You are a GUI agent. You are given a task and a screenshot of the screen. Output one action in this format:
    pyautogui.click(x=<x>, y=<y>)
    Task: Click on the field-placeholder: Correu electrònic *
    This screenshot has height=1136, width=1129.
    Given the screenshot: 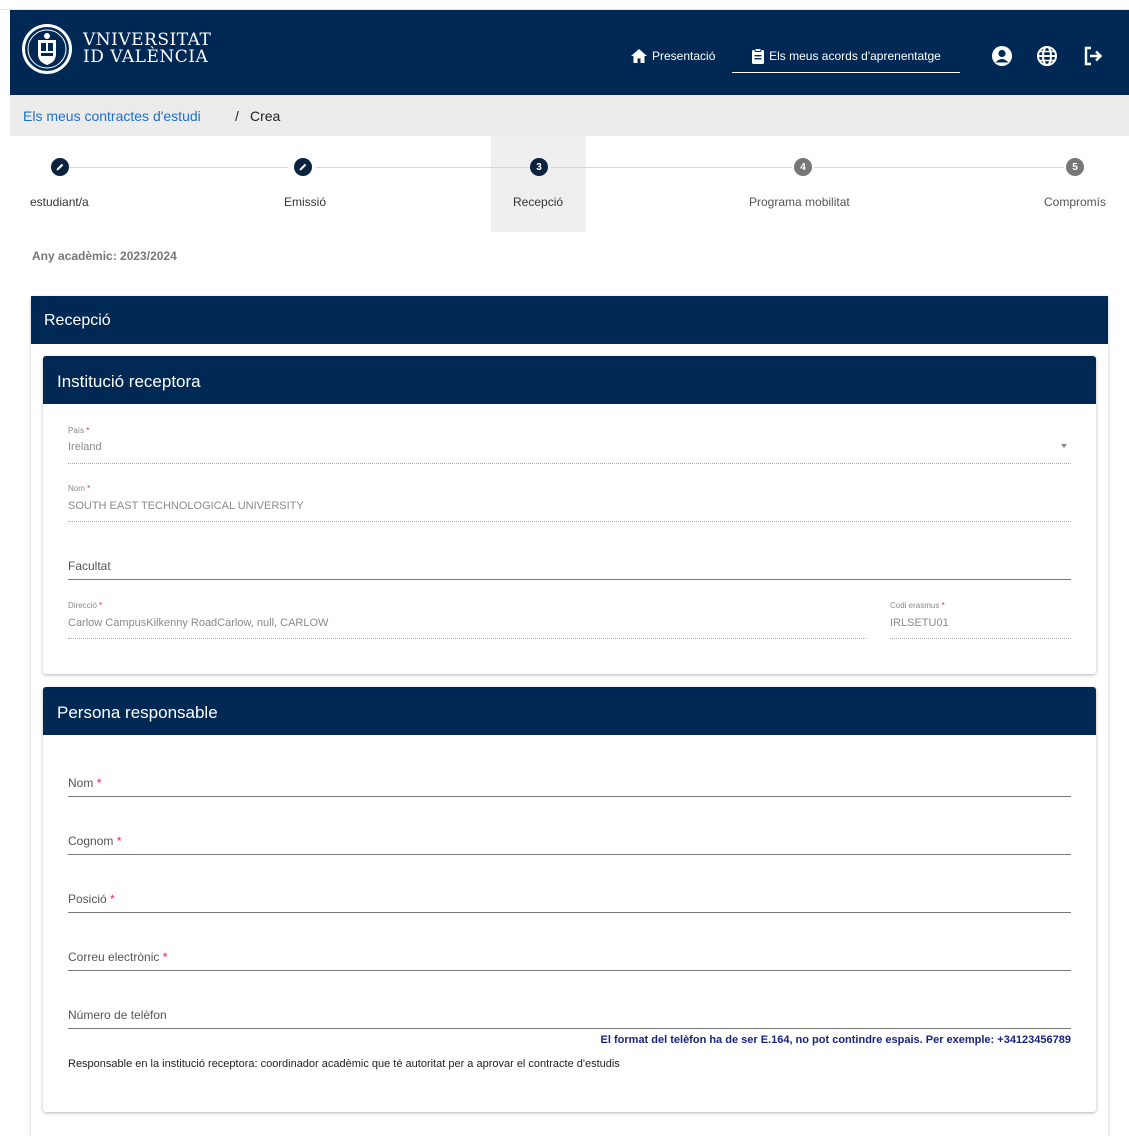 What is the action you would take?
    pyautogui.click(x=118, y=957)
    